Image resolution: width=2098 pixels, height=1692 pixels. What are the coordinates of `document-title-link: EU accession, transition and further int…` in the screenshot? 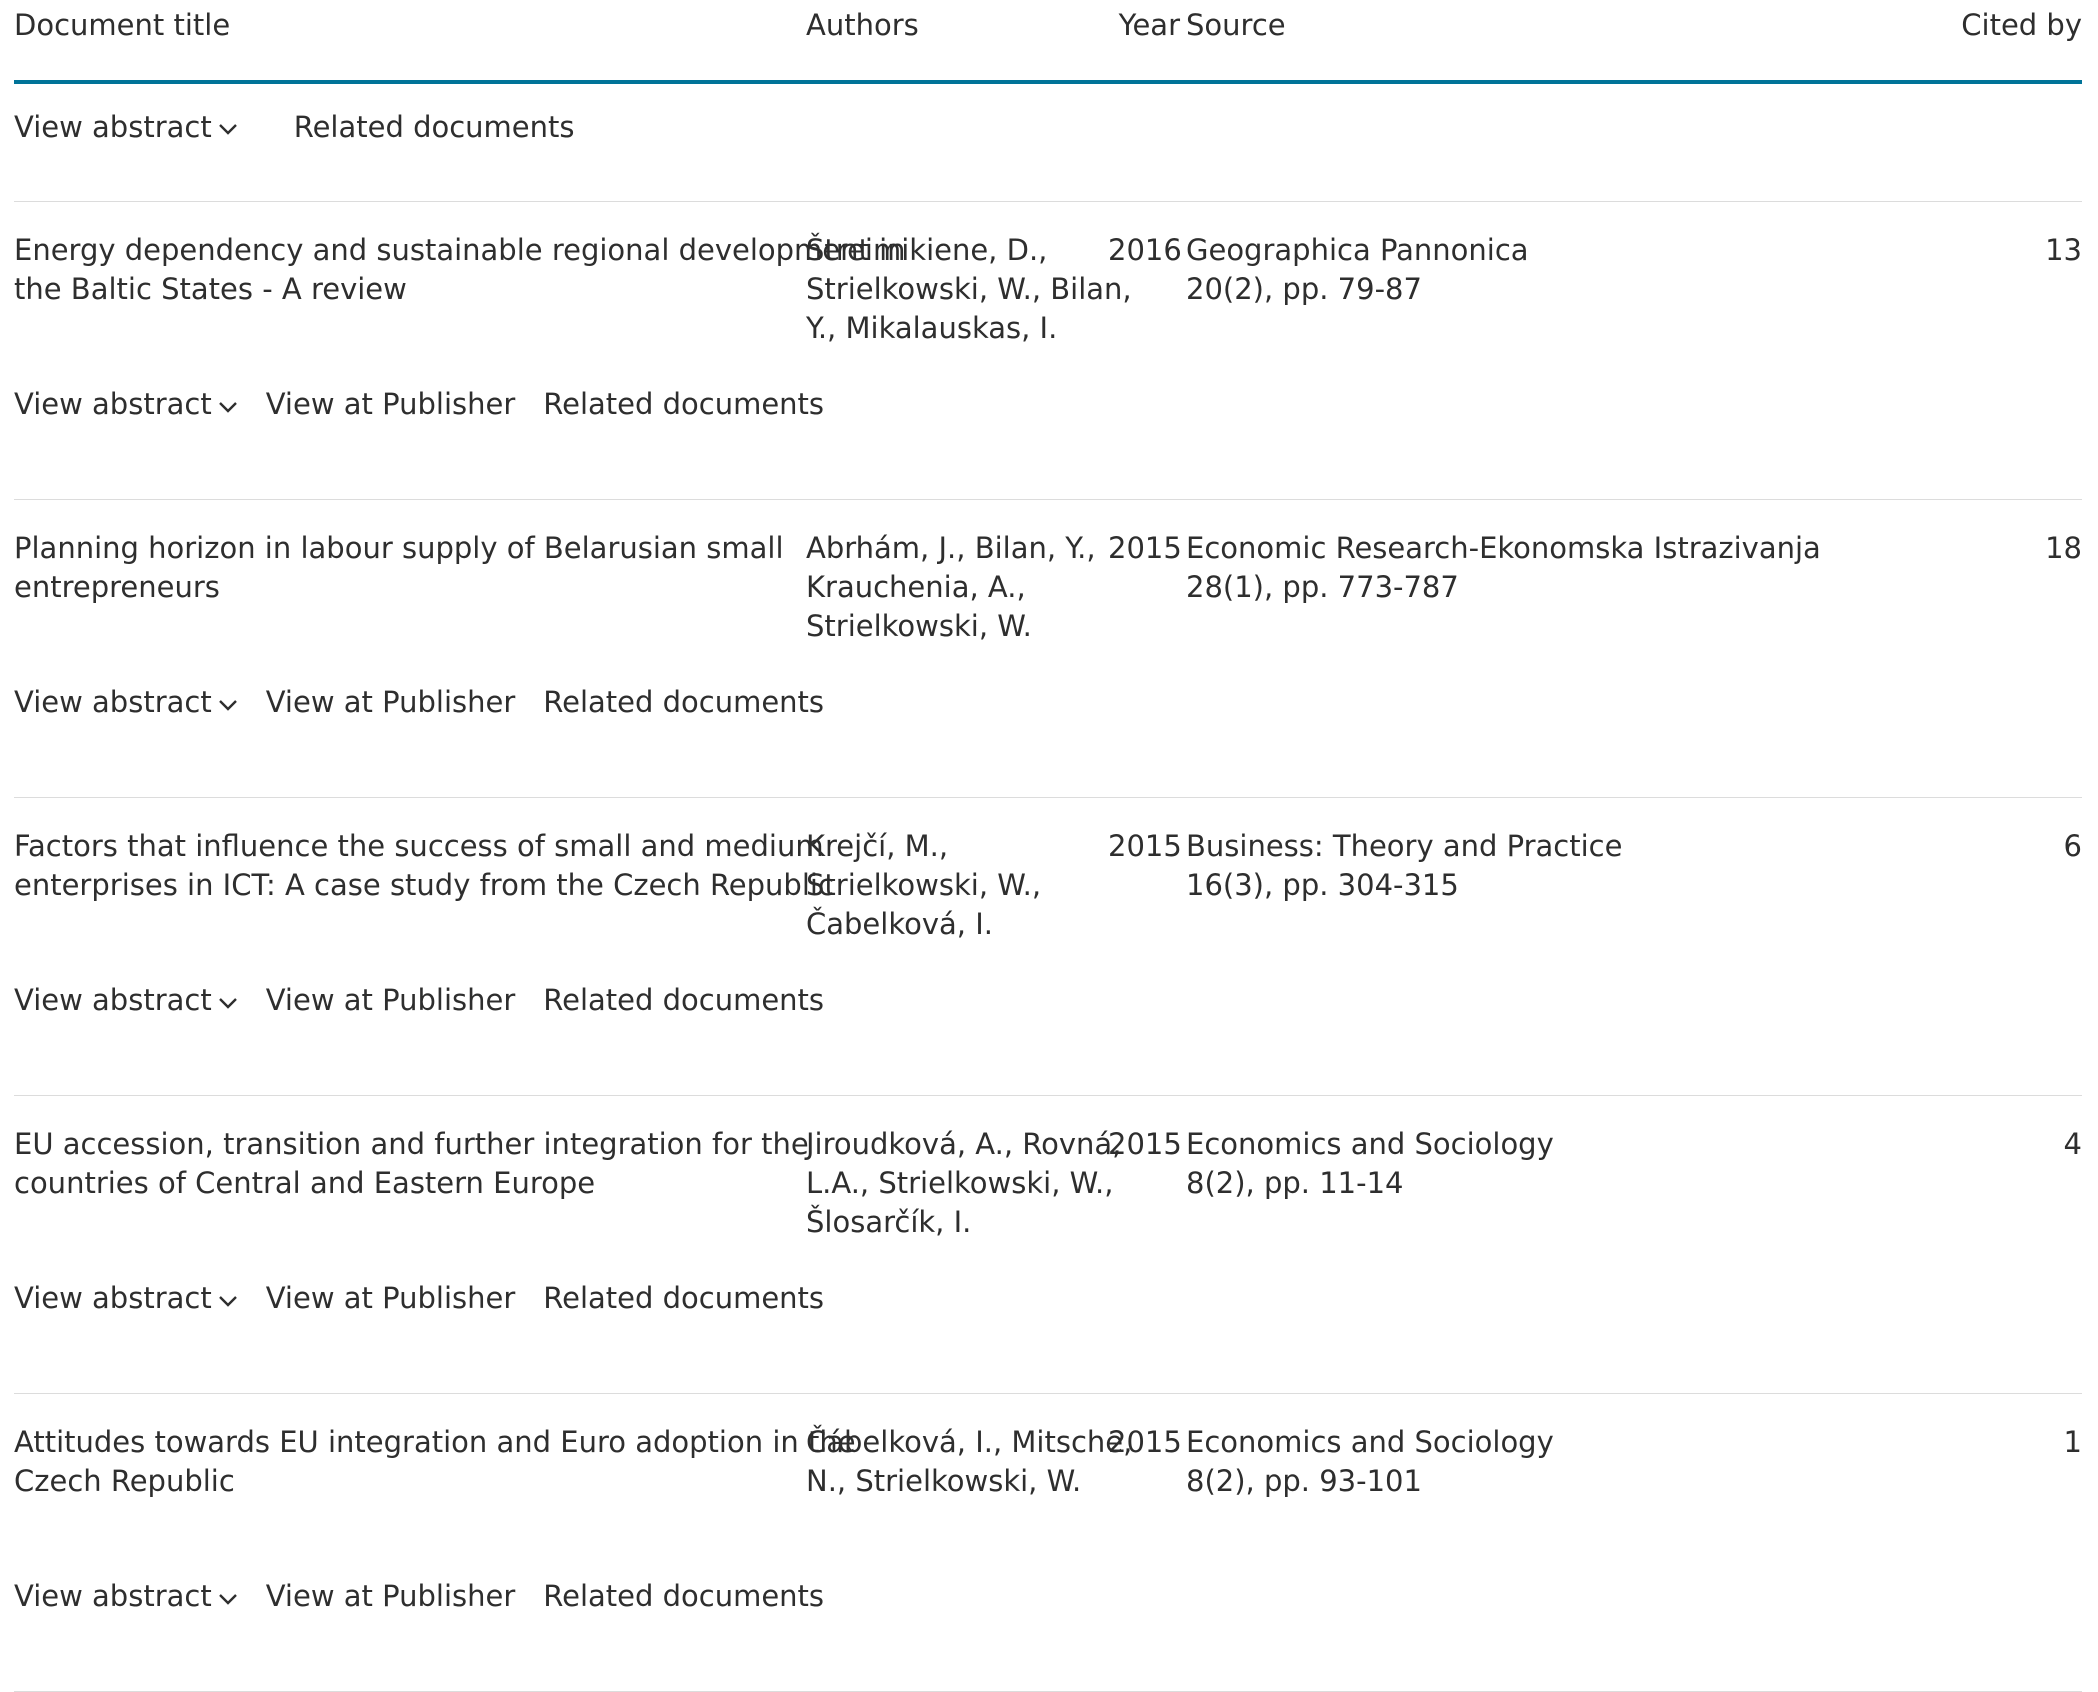 It's located at (411, 1164).